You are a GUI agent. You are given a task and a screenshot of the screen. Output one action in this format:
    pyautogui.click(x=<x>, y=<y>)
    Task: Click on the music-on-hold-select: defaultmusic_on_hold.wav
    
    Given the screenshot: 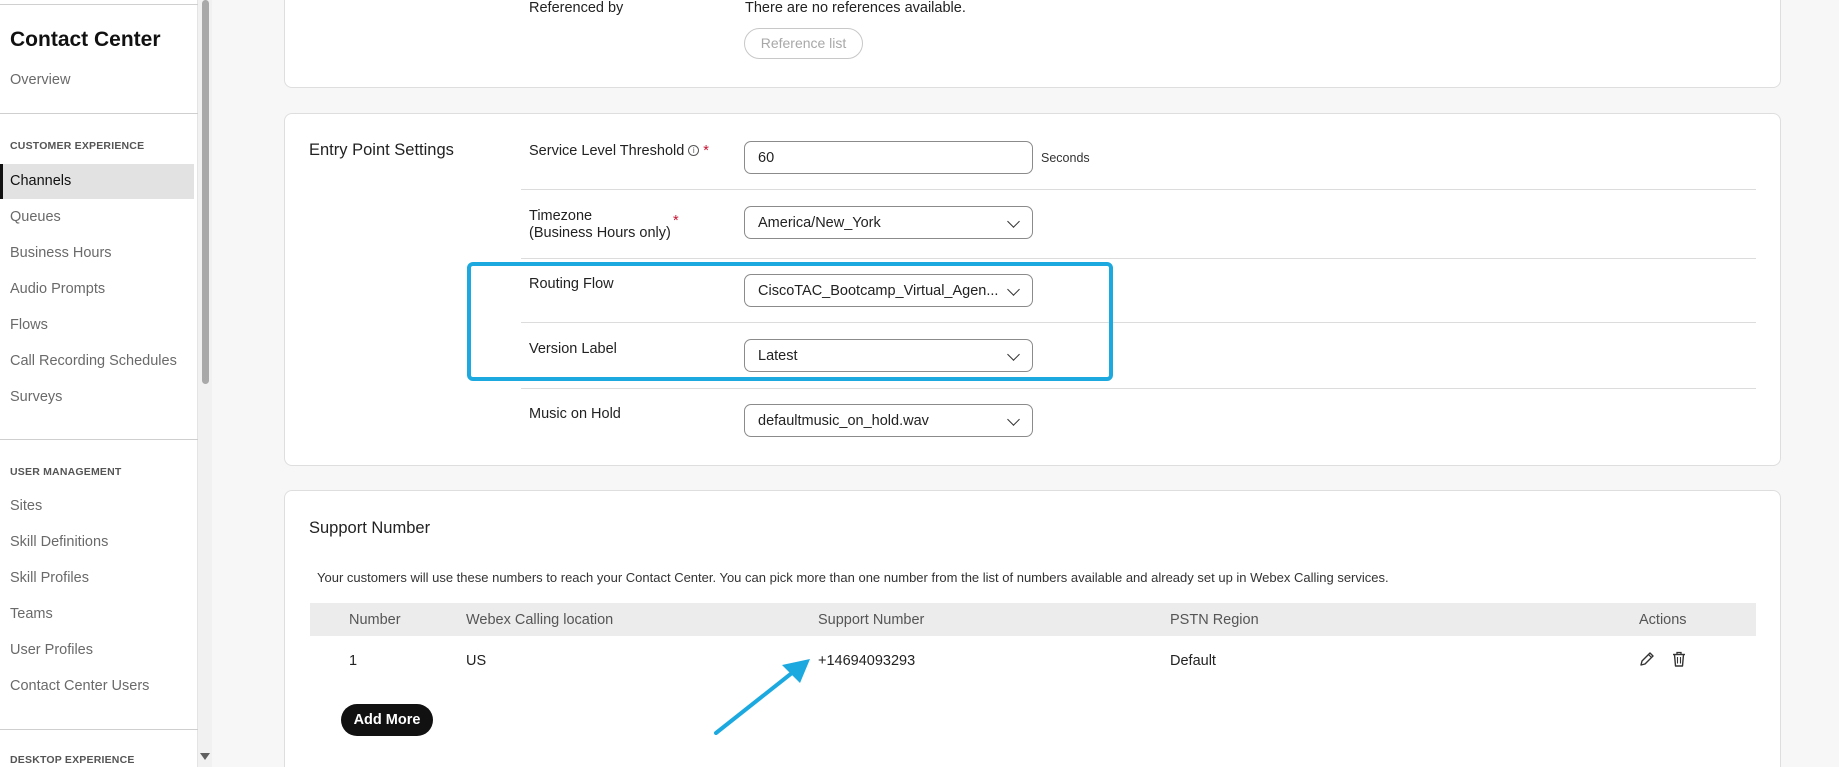 What is the action you would take?
    pyautogui.click(x=888, y=420)
    